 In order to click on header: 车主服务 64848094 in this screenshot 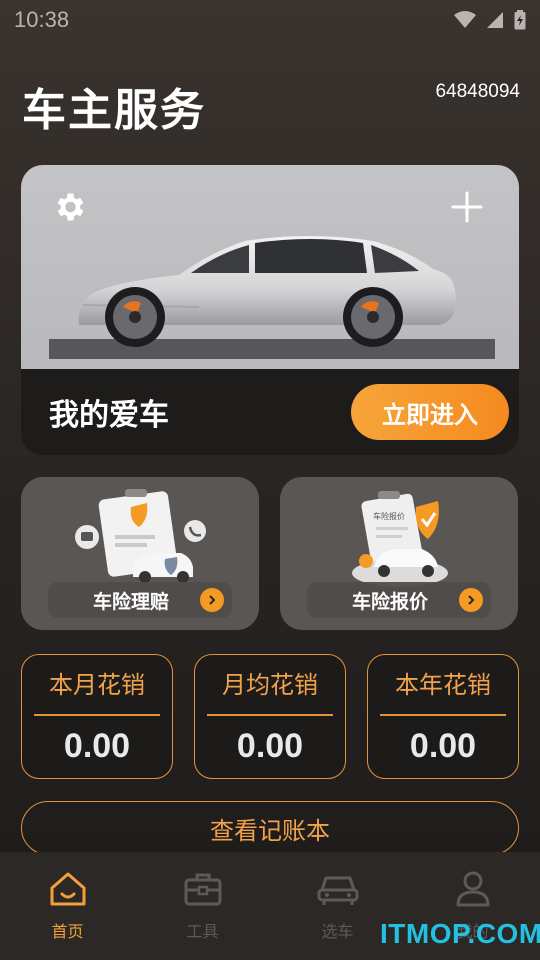, I will do `click(271, 106)`.